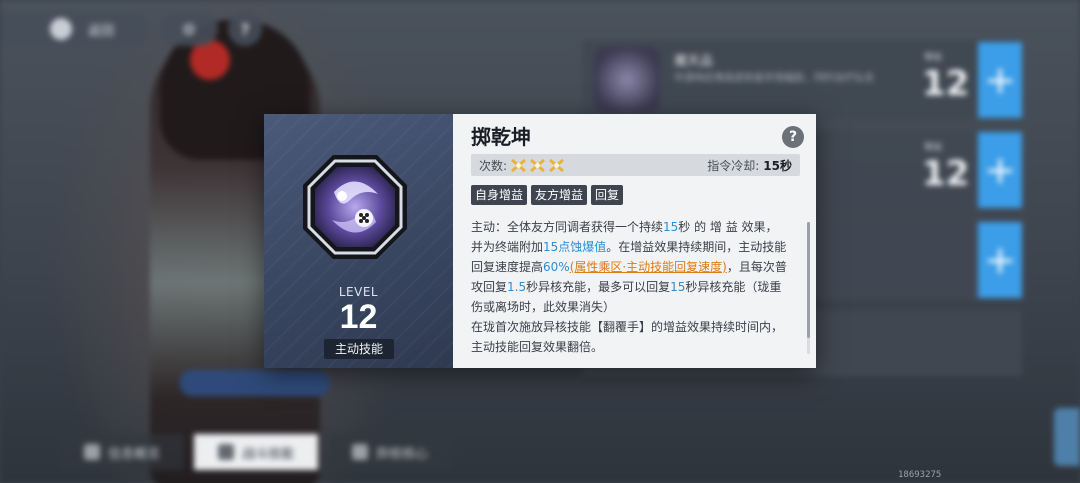 This screenshot has width=1080, height=483. Describe the element at coordinates (402, 454) in the screenshot. I see `tab-label: 异核核心` at that location.